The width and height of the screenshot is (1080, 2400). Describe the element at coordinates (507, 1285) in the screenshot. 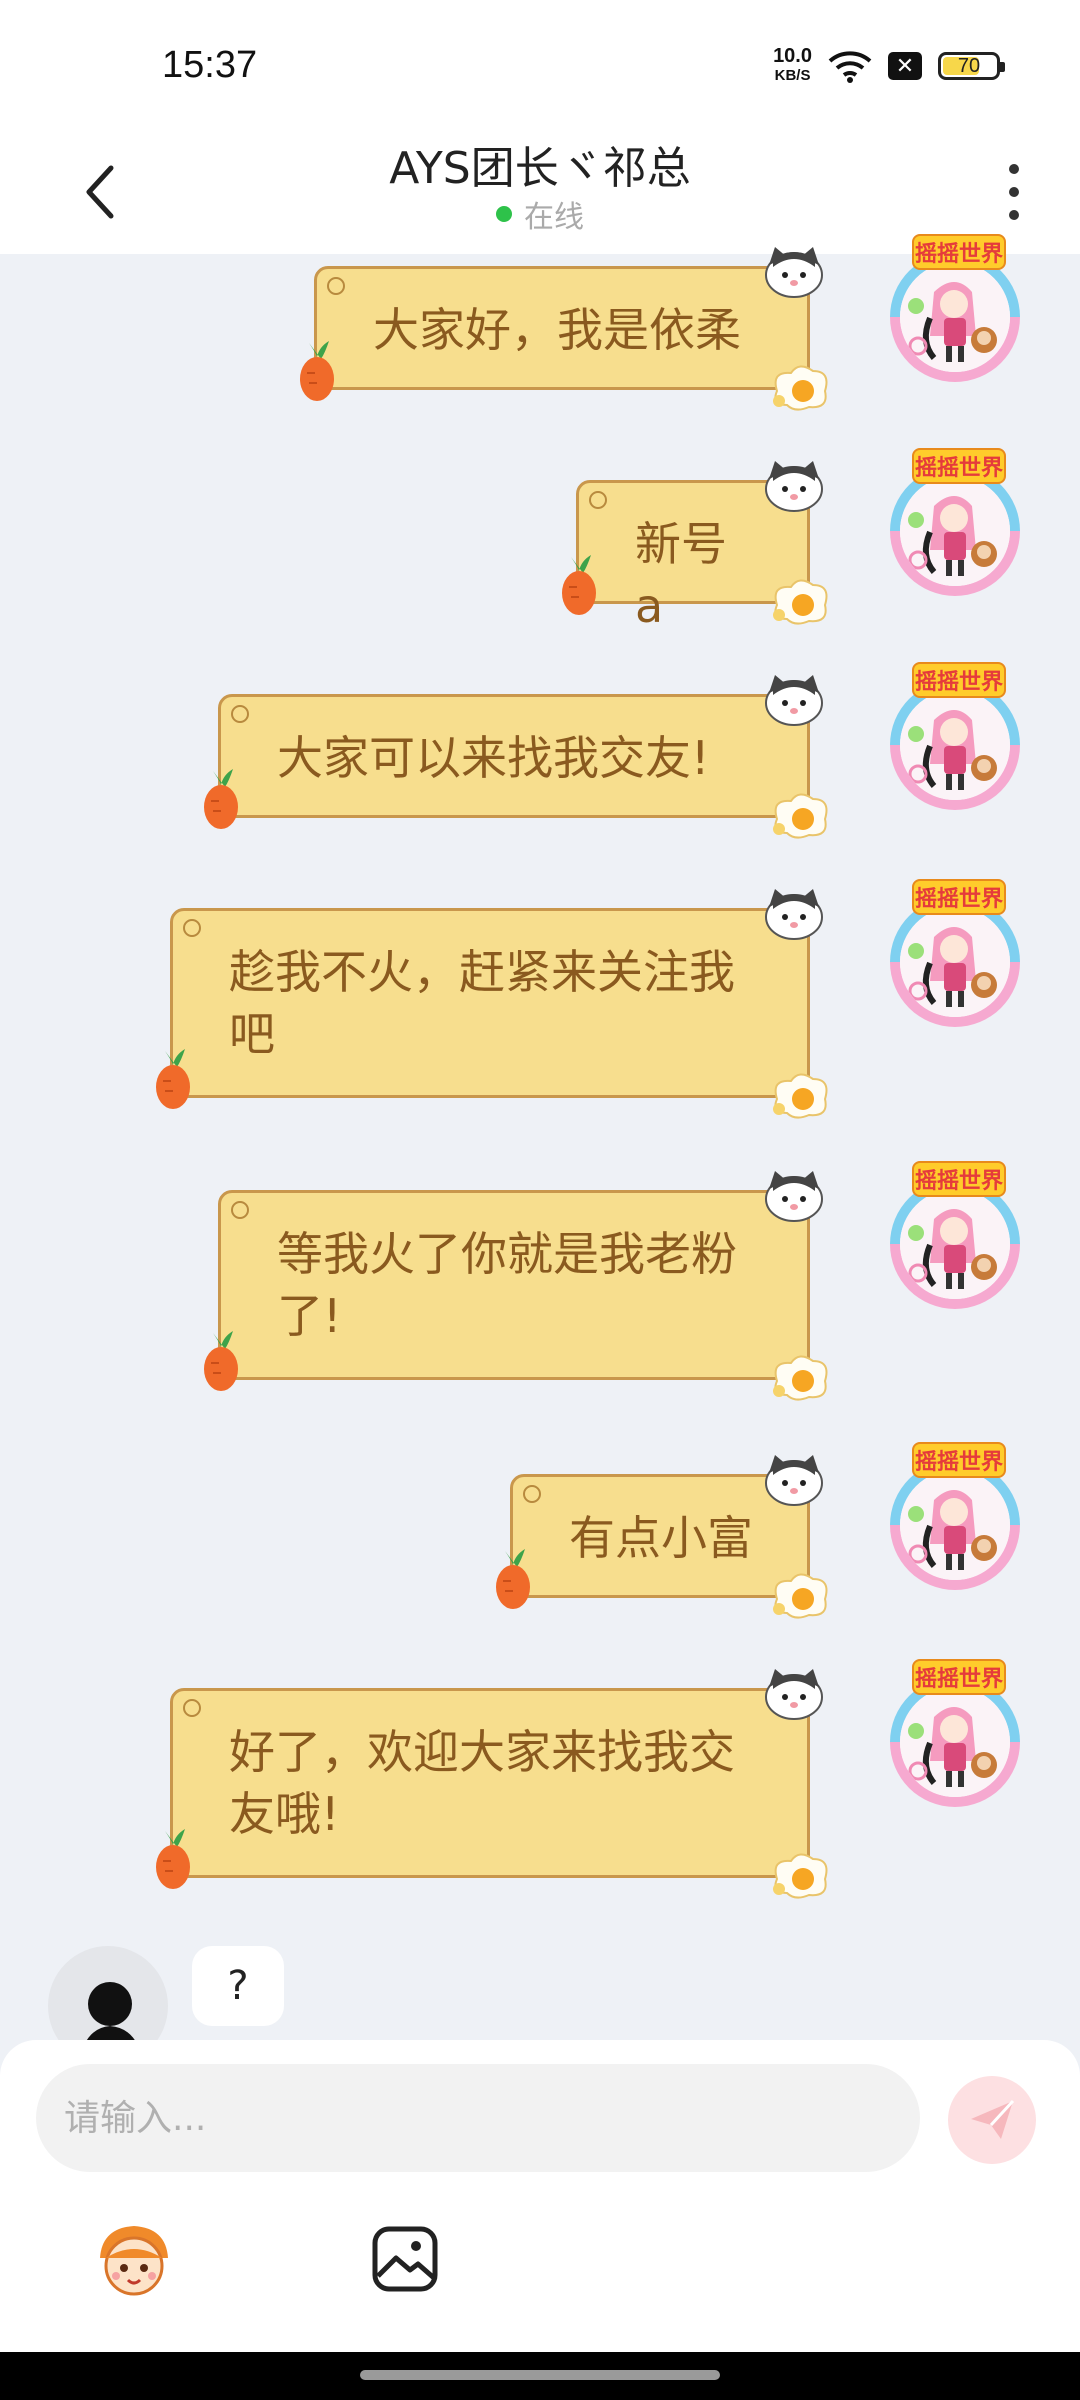

I see `message-text: 等我火了你就是我老粉了!` at that location.